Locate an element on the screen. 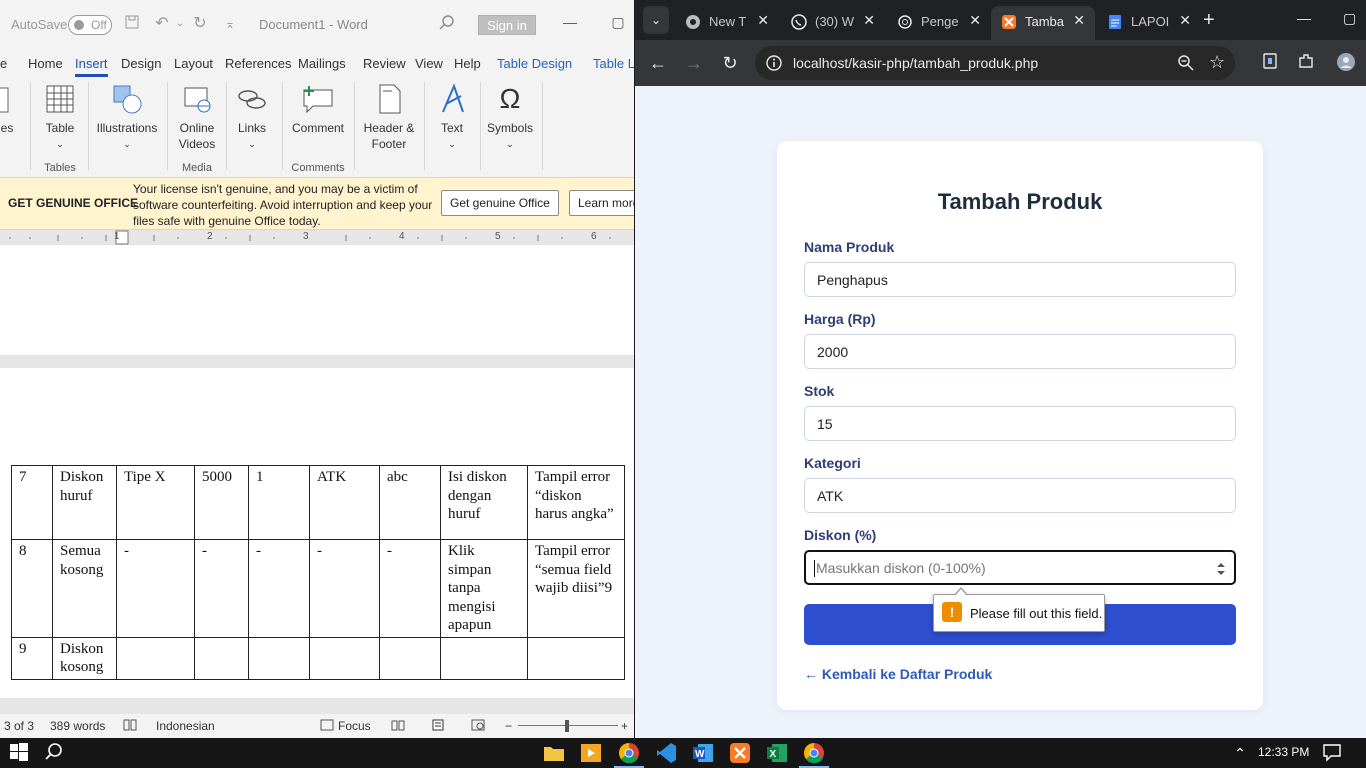  focus-mode-button: Focus is located at coordinates (354, 726).